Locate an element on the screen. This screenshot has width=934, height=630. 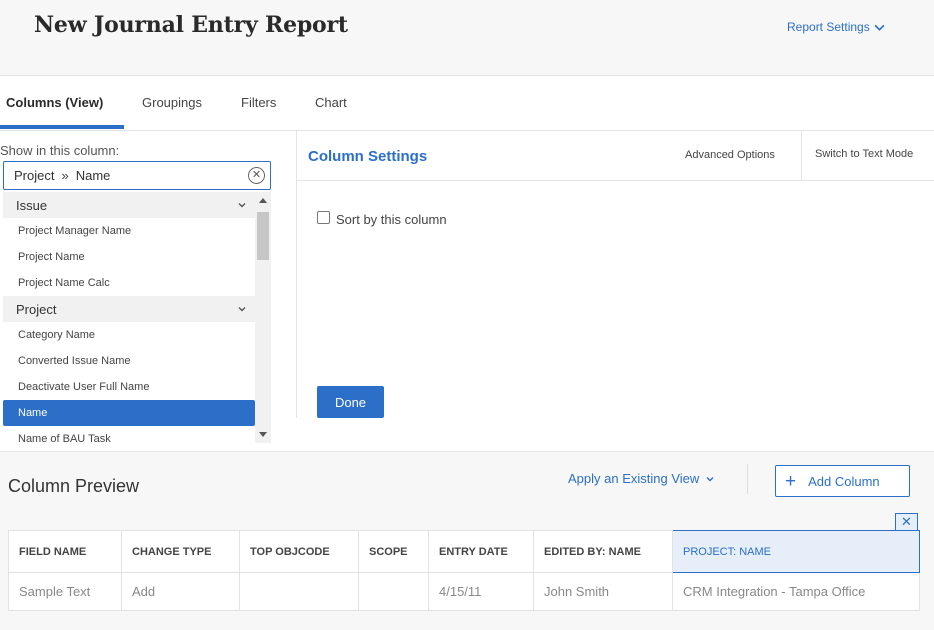
table-cell: Add is located at coordinates (180, 591).